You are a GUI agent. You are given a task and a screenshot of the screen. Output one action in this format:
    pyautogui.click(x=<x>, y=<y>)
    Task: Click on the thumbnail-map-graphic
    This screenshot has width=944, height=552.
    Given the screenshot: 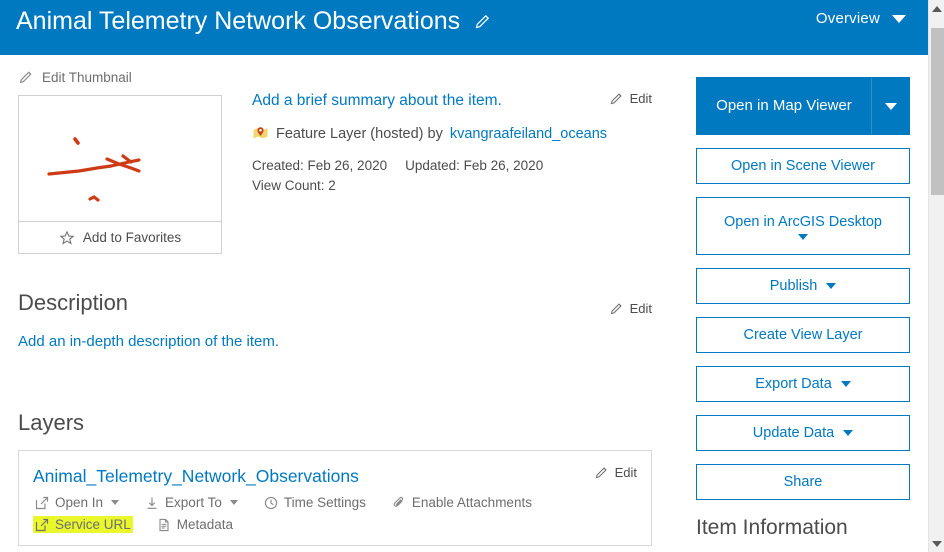 What is the action you would take?
    pyautogui.click(x=94, y=169)
    